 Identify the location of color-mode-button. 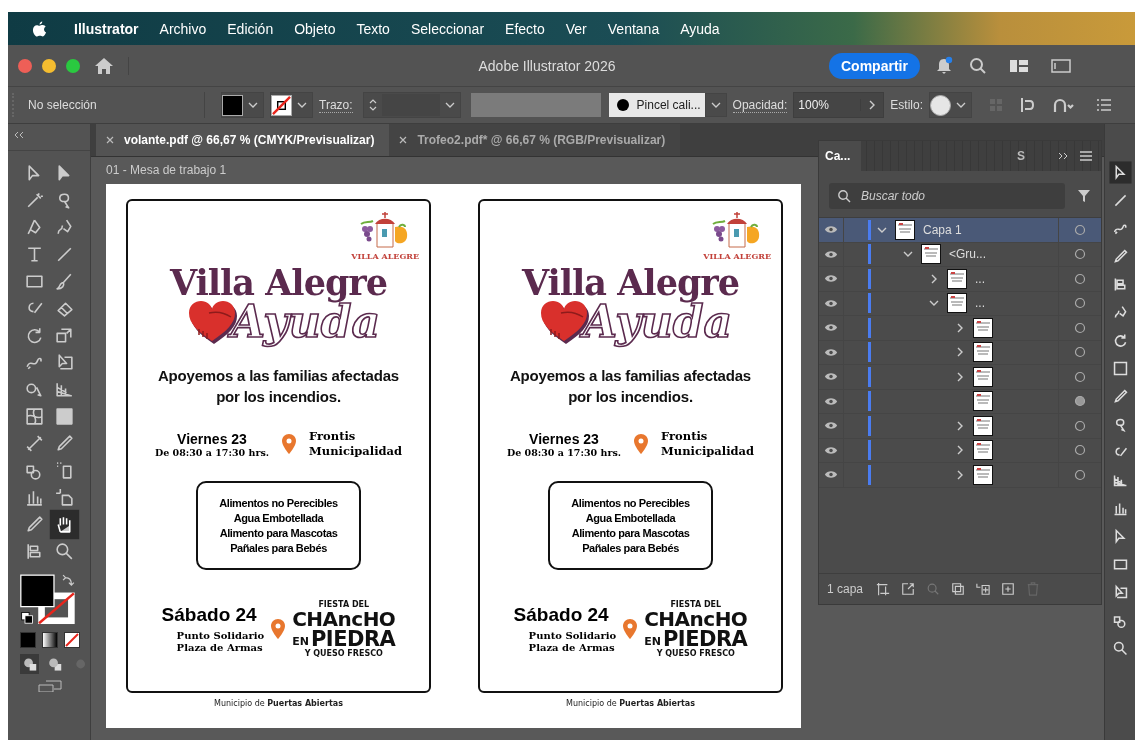
(28, 640).